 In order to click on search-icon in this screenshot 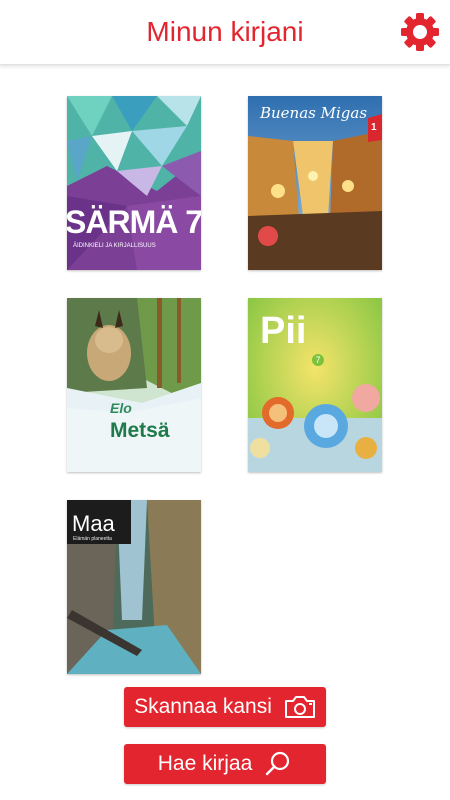, I will do `click(278, 763)`.